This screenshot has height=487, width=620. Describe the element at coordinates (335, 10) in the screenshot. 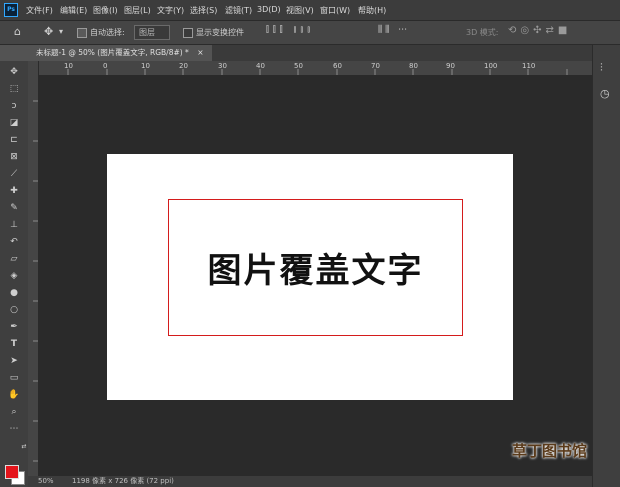

I see `menu-window: 窗口(W)` at that location.